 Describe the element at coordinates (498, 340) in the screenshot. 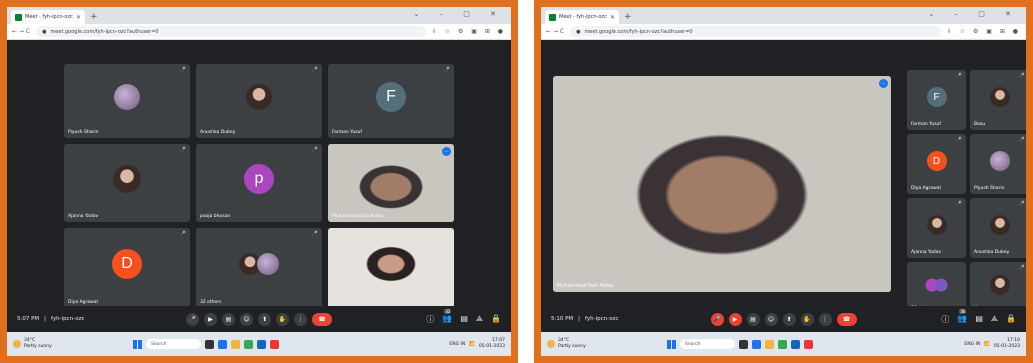

I see `clock-time: 17:07` at that location.